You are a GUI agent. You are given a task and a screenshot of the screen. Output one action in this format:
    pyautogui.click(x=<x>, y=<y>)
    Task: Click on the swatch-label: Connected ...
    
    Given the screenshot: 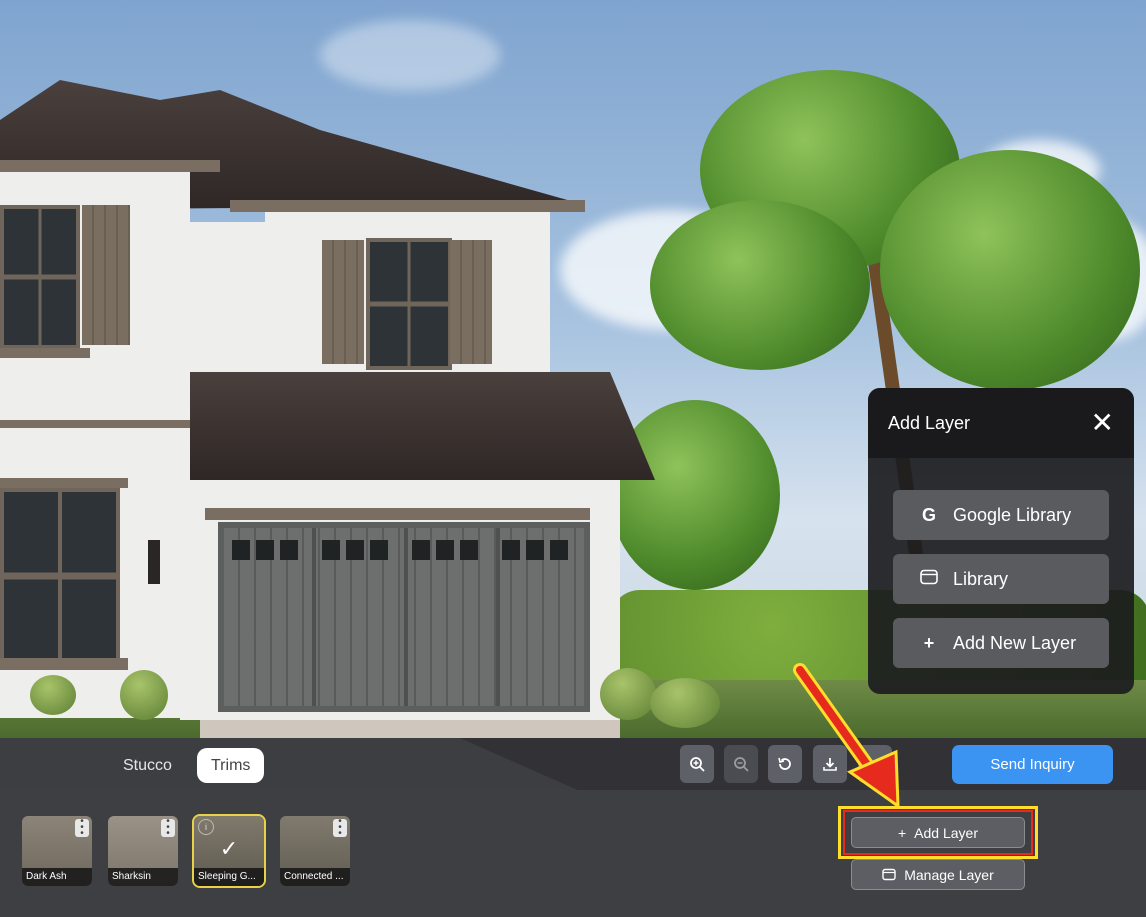 What is the action you would take?
    pyautogui.click(x=315, y=877)
    